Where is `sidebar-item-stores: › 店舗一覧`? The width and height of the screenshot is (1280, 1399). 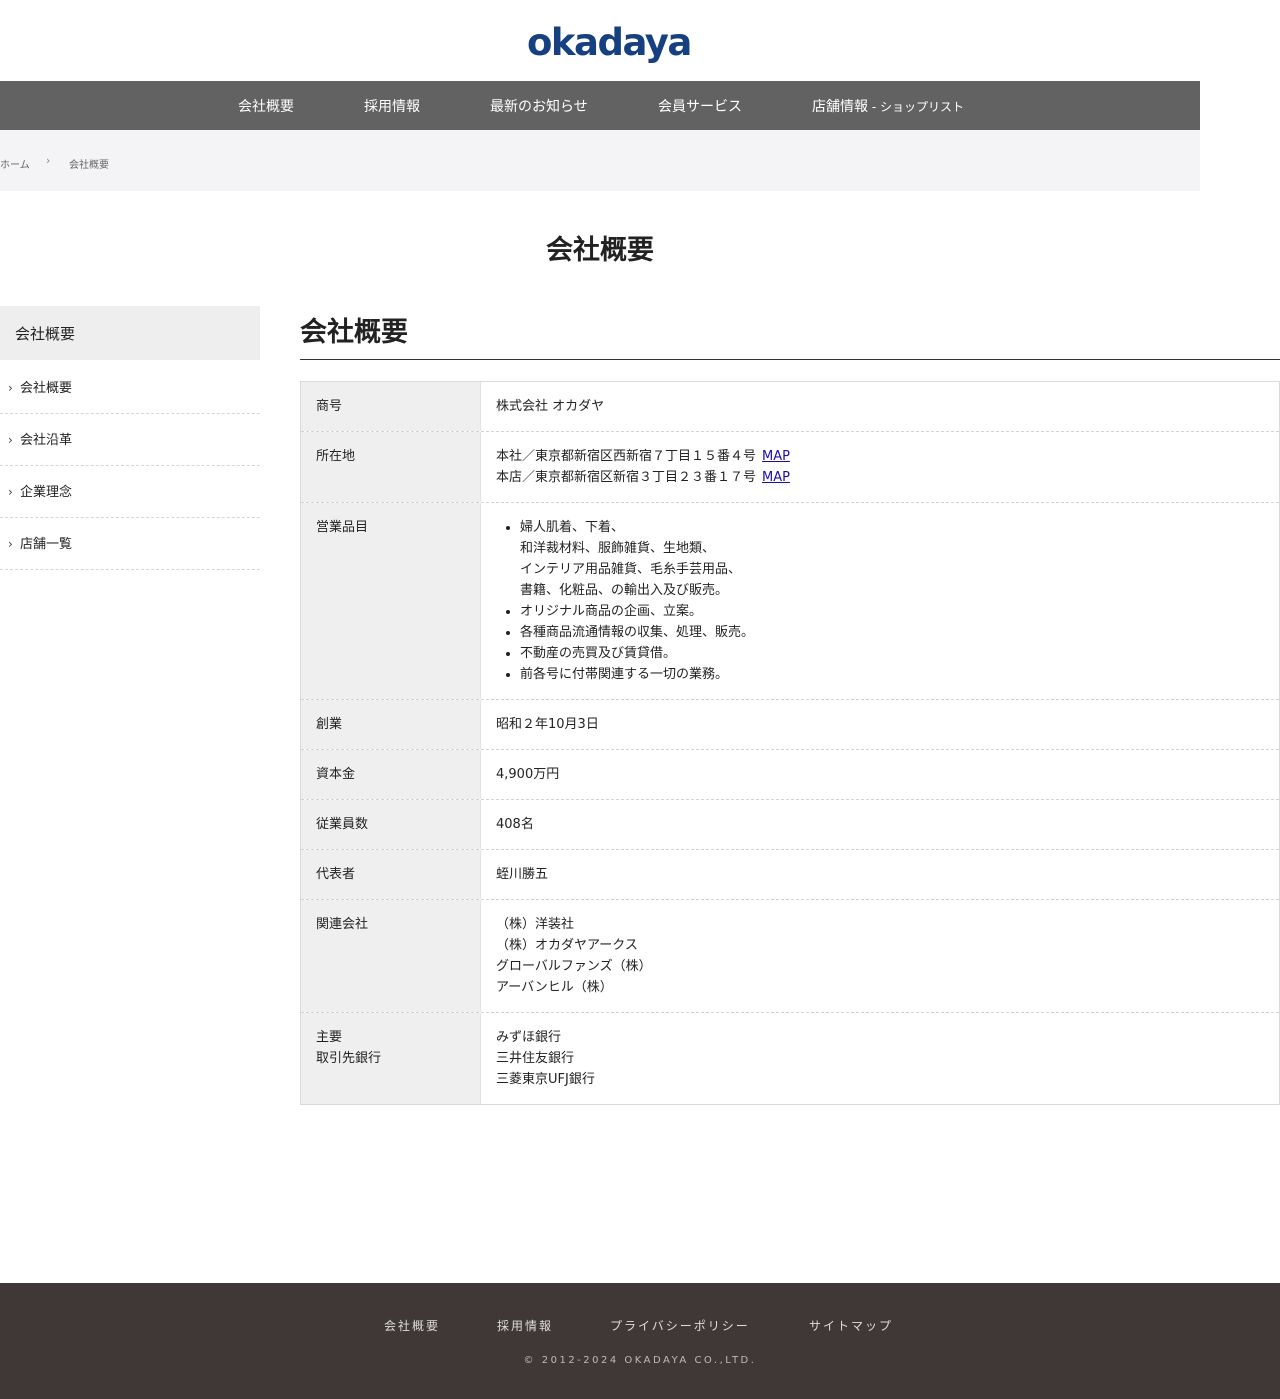
sidebar-item-stores: › 店舗一覧 is located at coordinates (130, 544).